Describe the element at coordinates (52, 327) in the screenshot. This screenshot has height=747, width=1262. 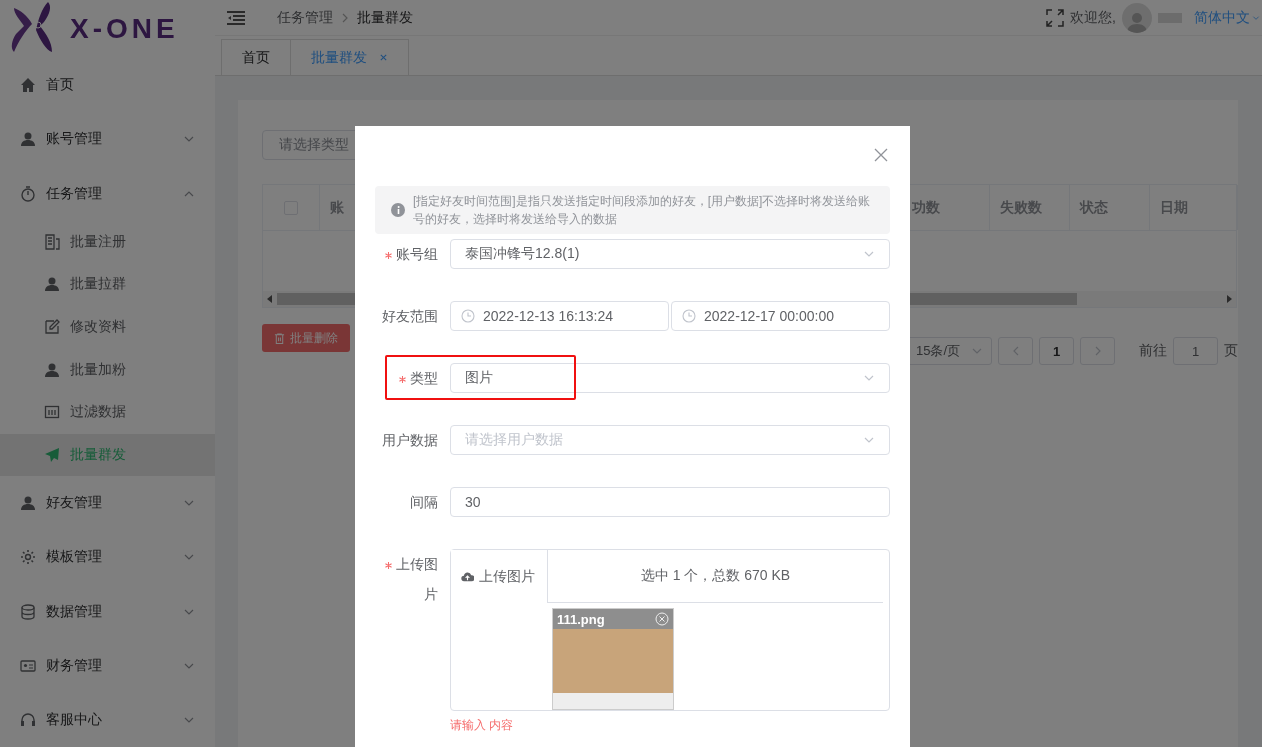
I see `edit-icon` at that location.